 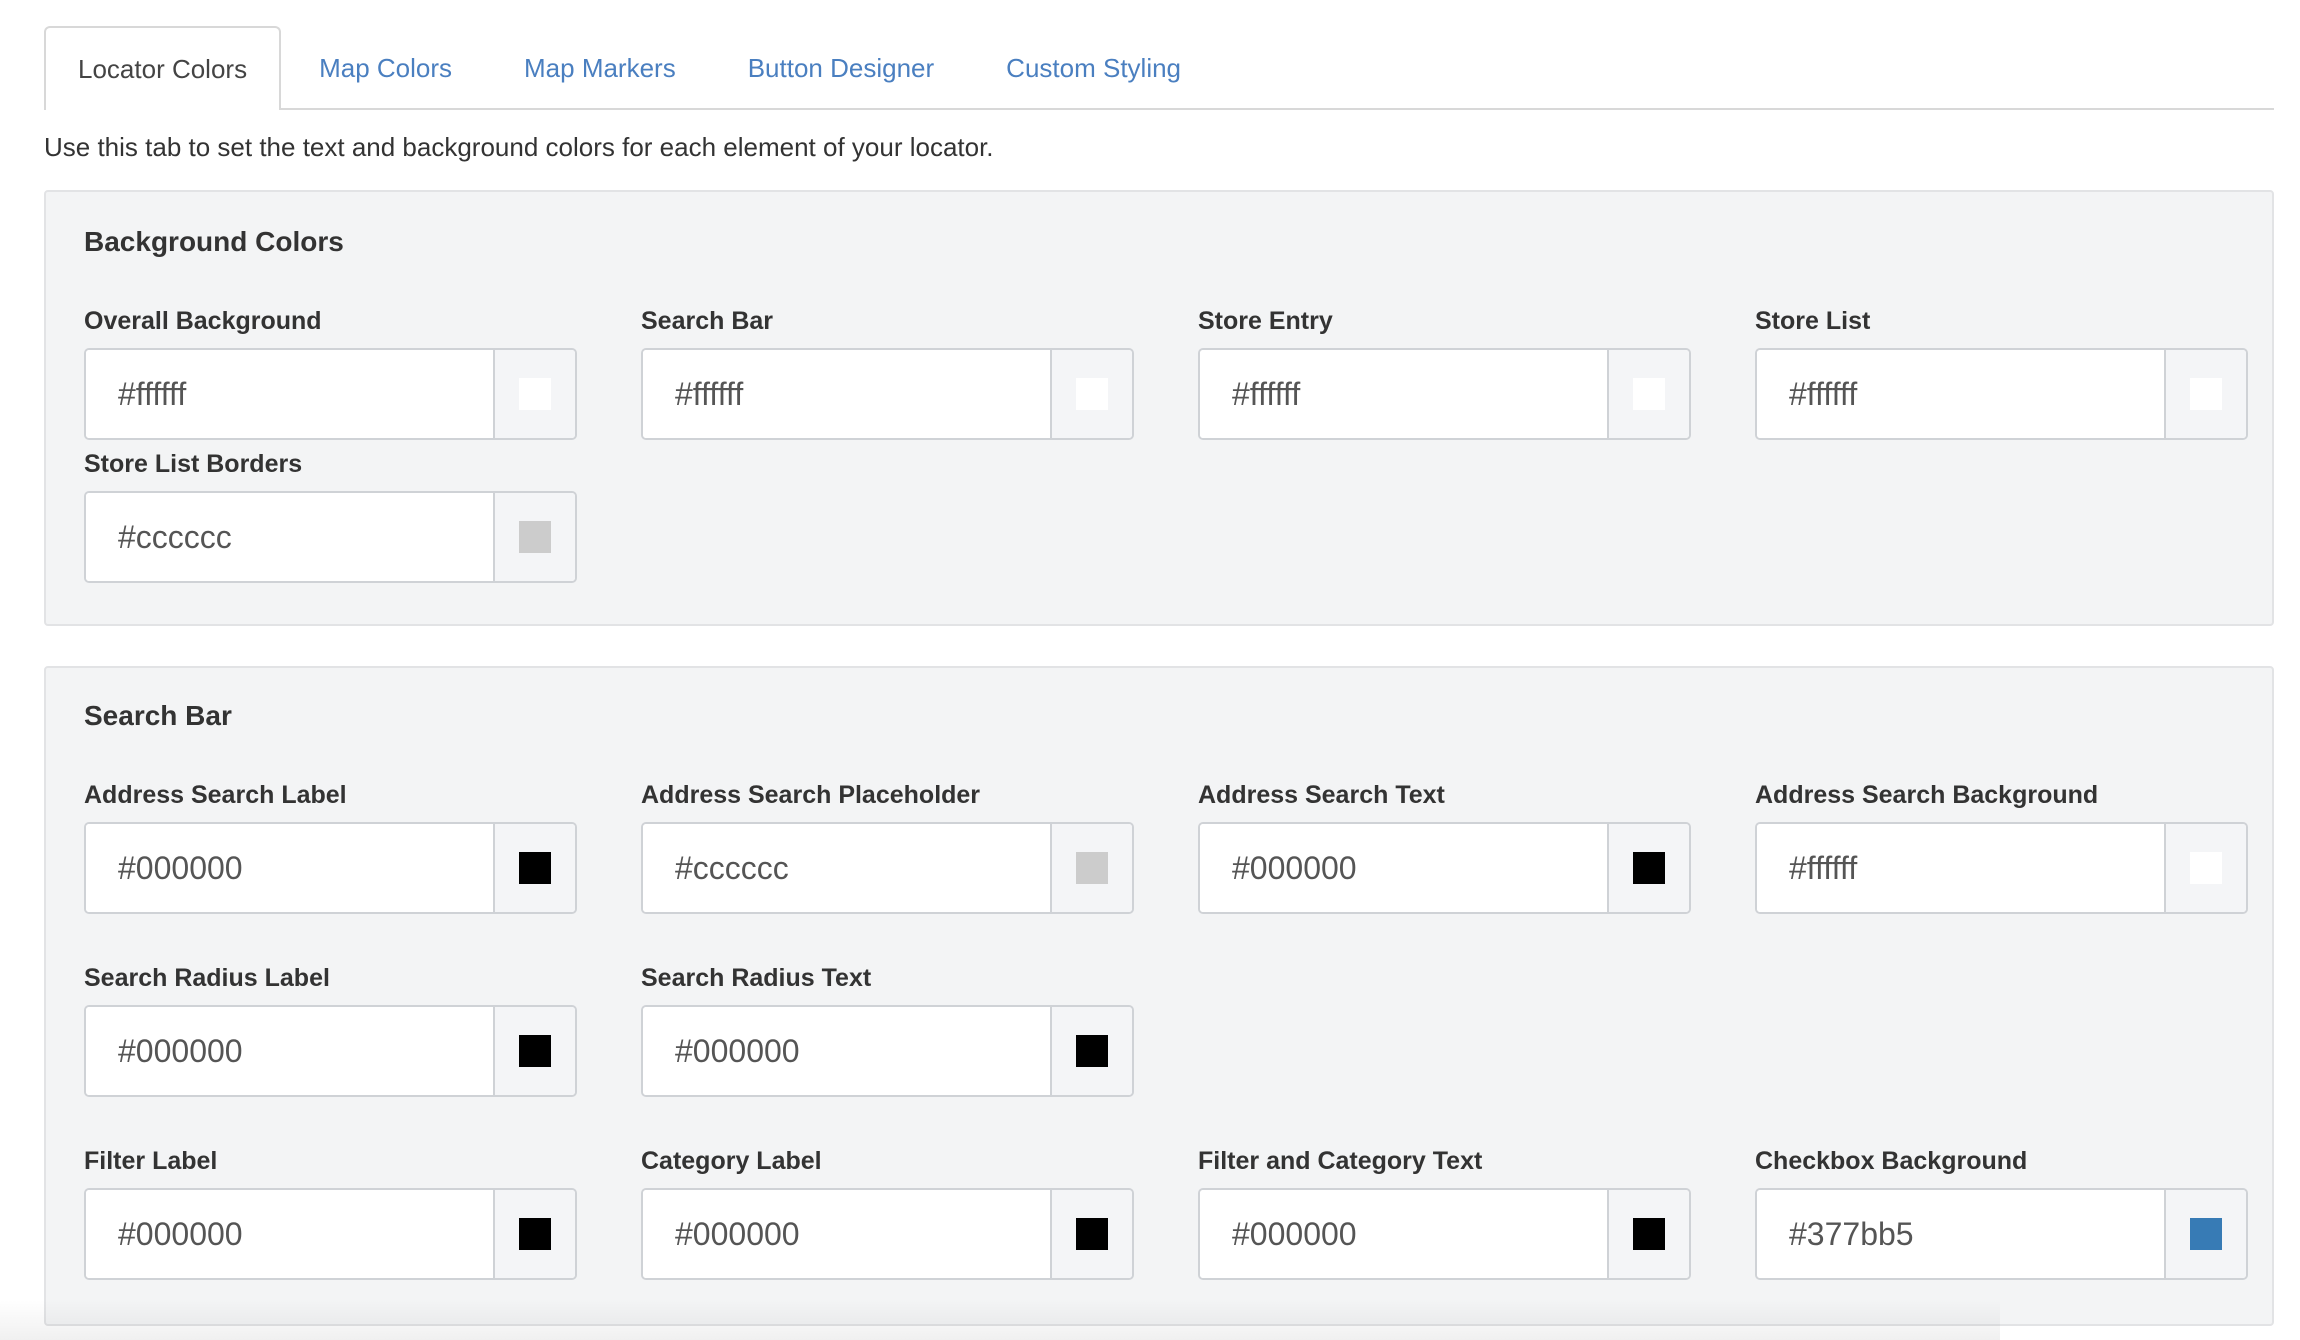 I want to click on field-label: Filter Label, so click(x=151, y=1161).